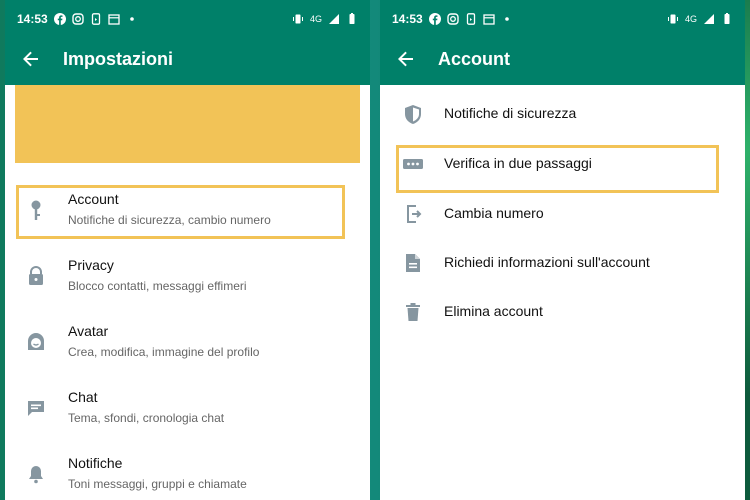 This screenshot has width=750, height=500. What do you see at coordinates (157, 484) in the screenshot?
I see `settings-item-subtitle: Toni messaggi, gruppi e chiamate` at bounding box center [157, 484].